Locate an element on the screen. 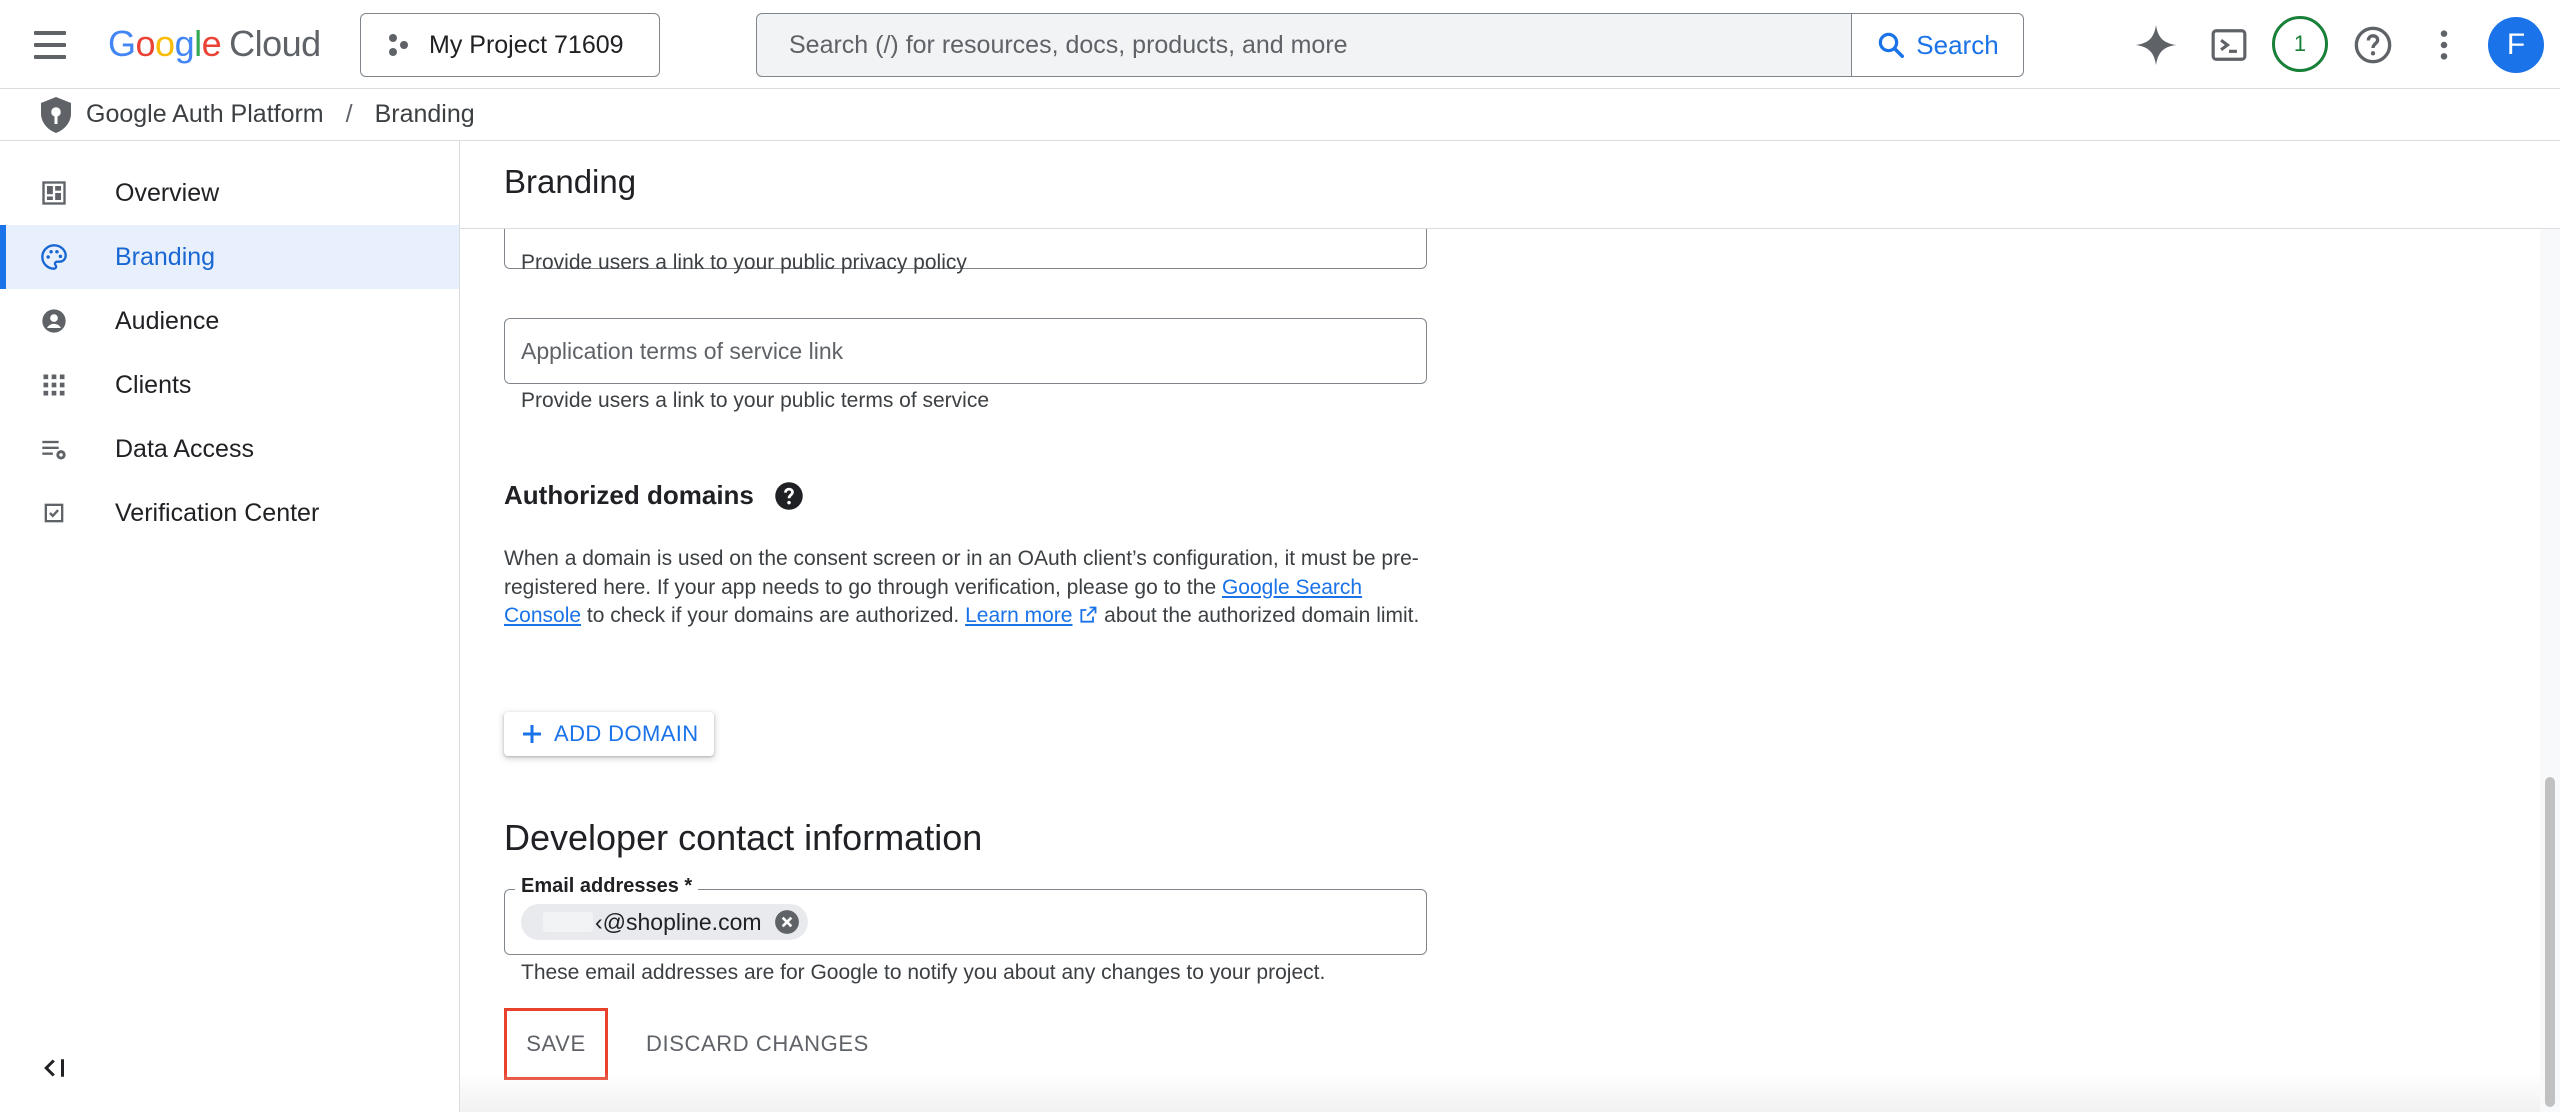 The height and width of the screenshot is (1112, 2560). google-cloud-logo: Google Cloud is located at coordinates (214, 44).